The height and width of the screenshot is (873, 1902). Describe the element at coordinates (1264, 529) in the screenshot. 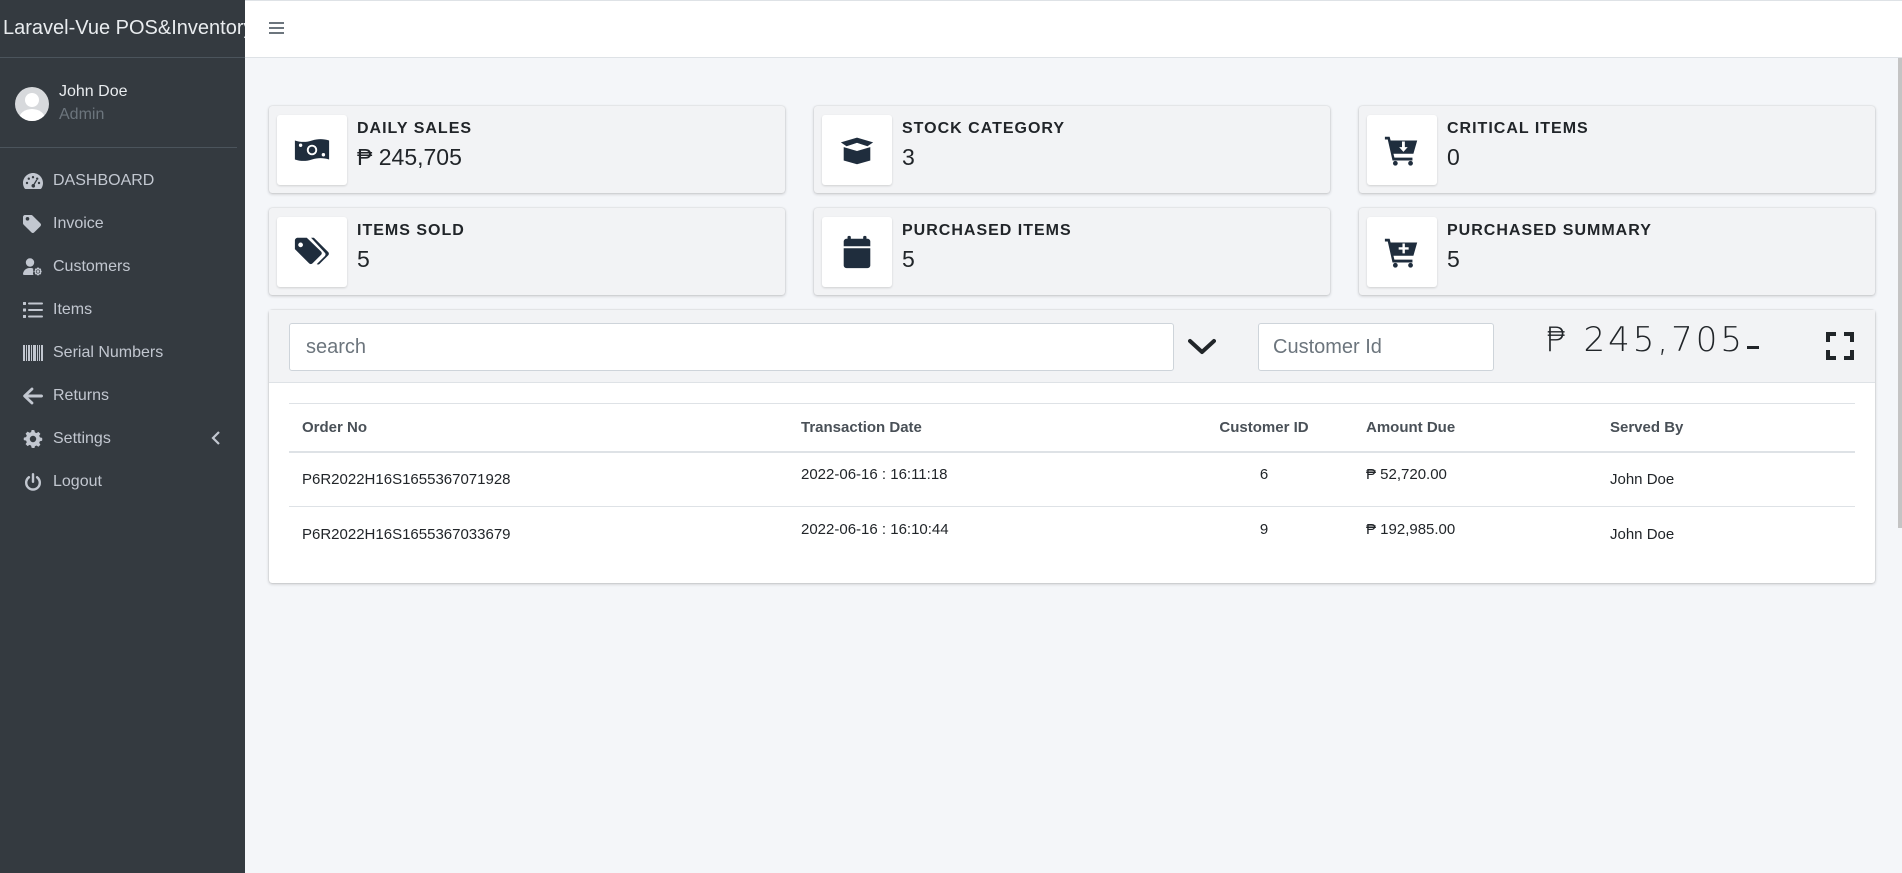

I see `cell-customer-id: 9` at that location.